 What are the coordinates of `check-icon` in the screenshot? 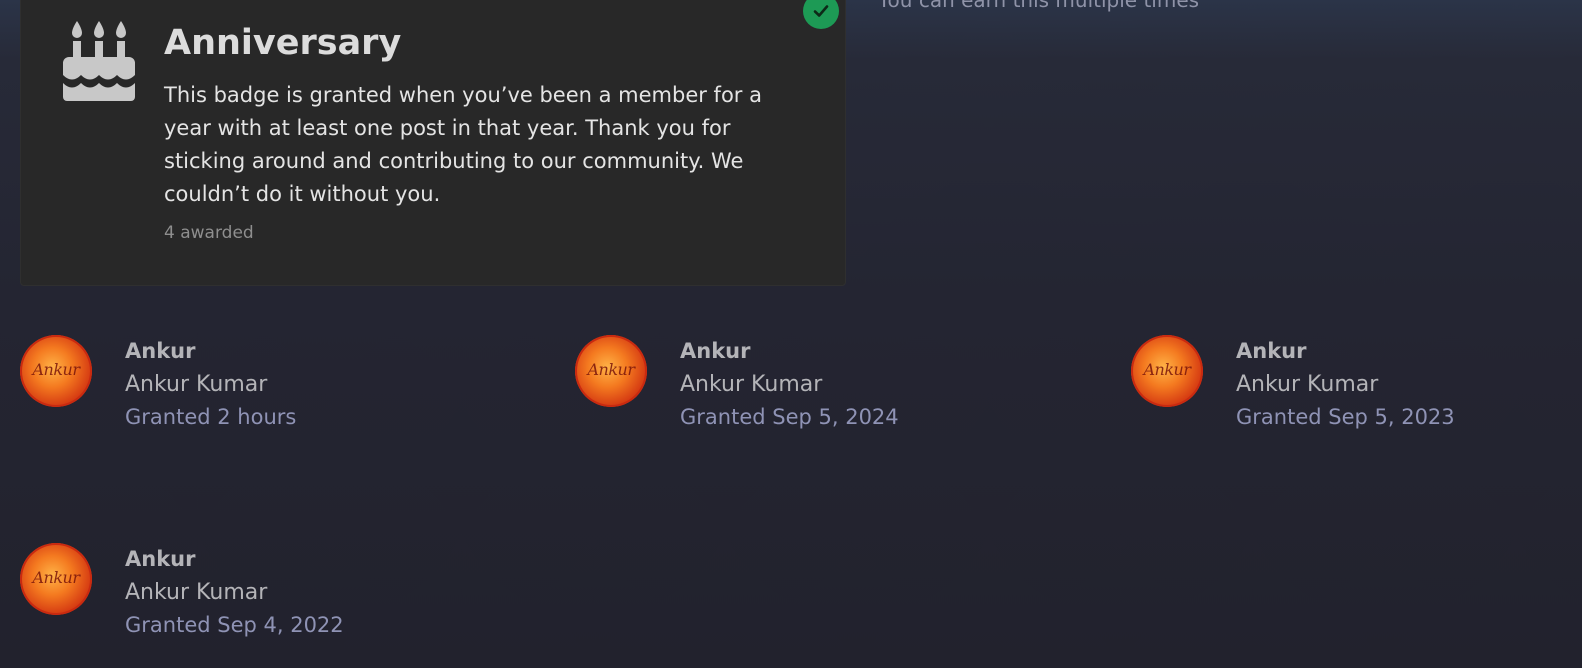 It's located at (821, 14).